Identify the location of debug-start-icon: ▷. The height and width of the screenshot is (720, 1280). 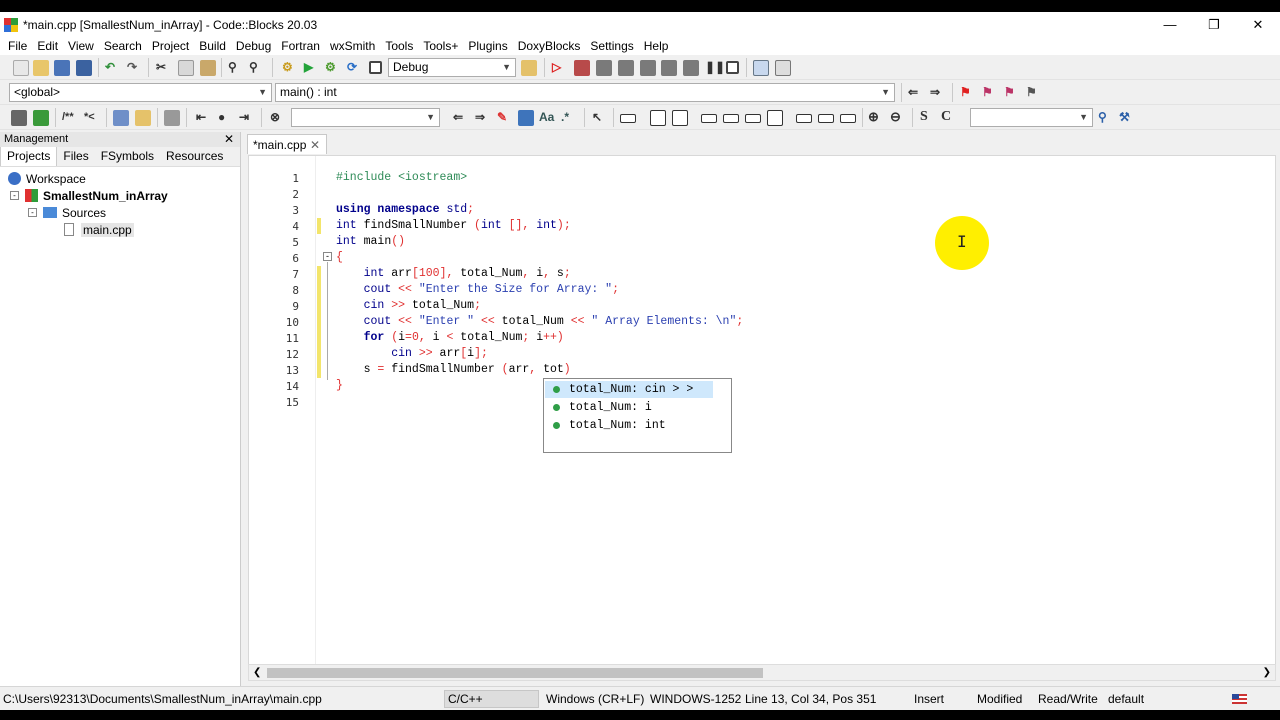
(556, 67).